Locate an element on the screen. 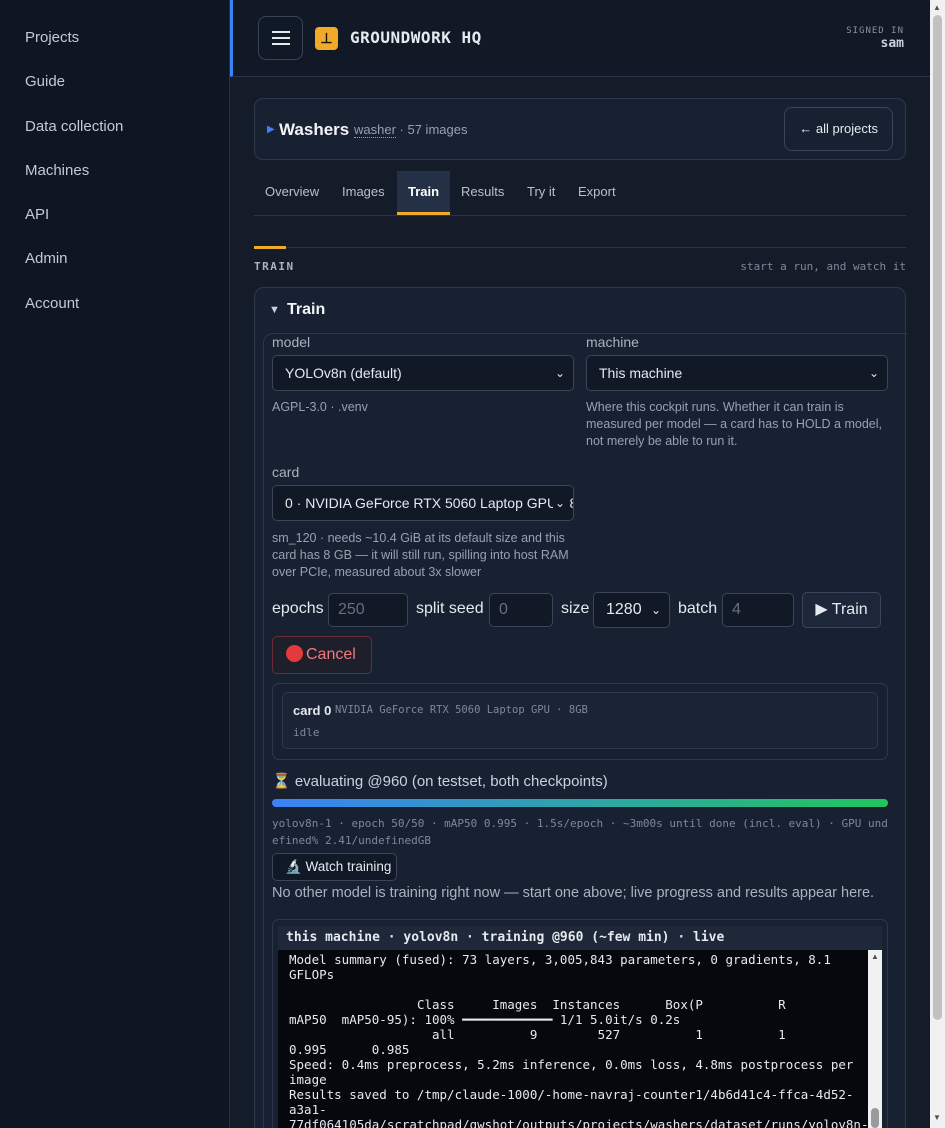 The width and height of the screenshot is (945, 1128). train-panel-title: Train is located at coordinates (306, 309).